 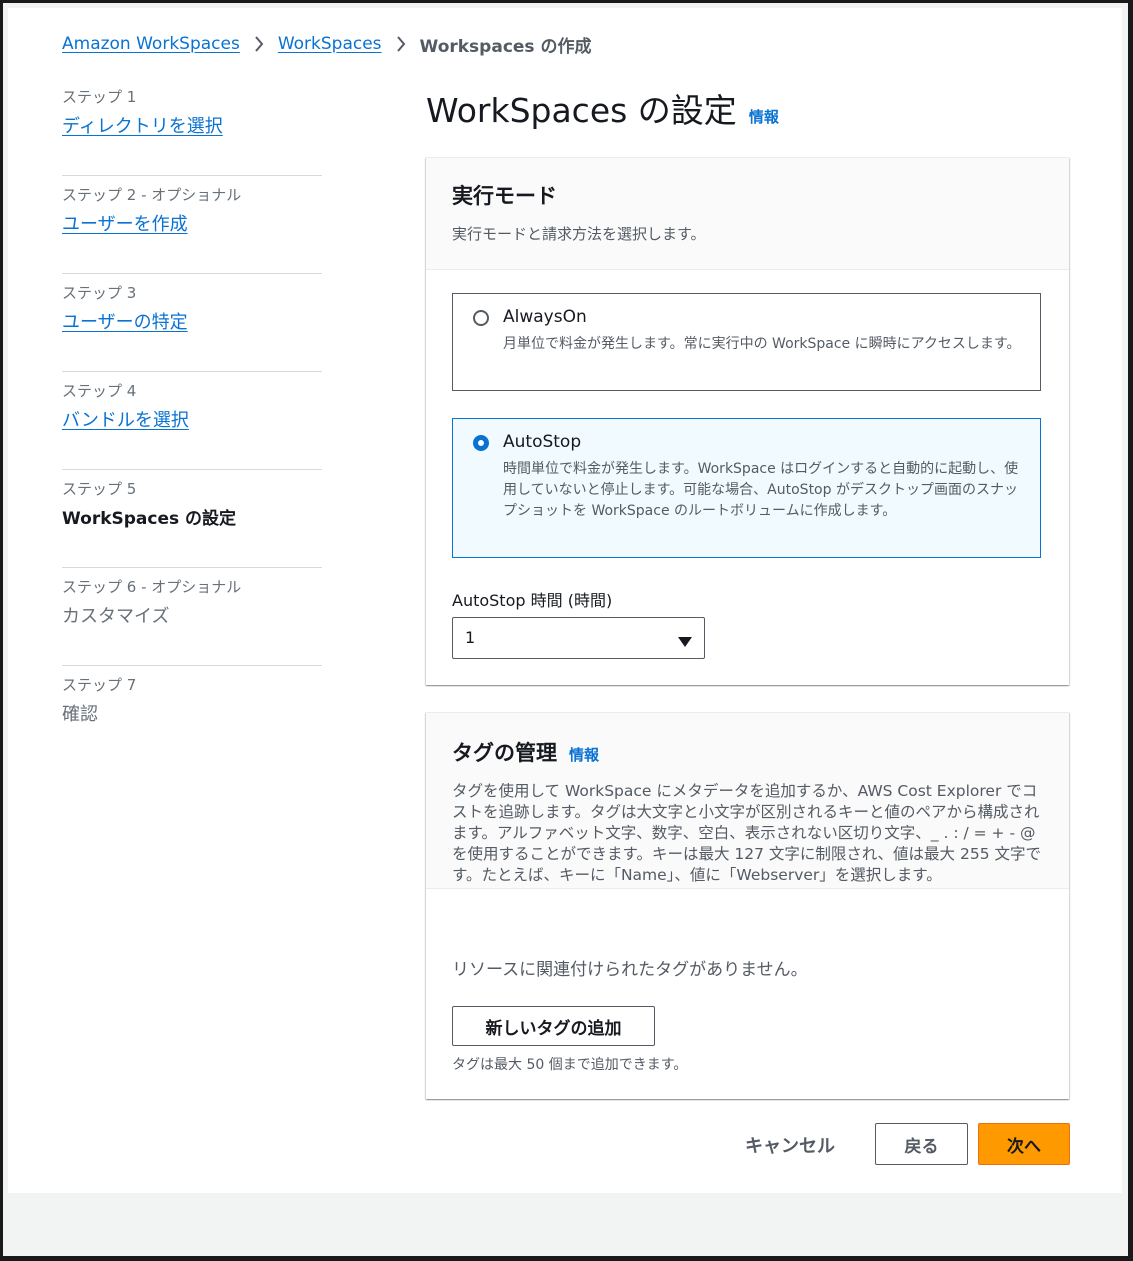 What do you see at coordinates (99, 293) in the screenshot?
I see `step-label: ステップ 3` at bounding box center [99, 293].